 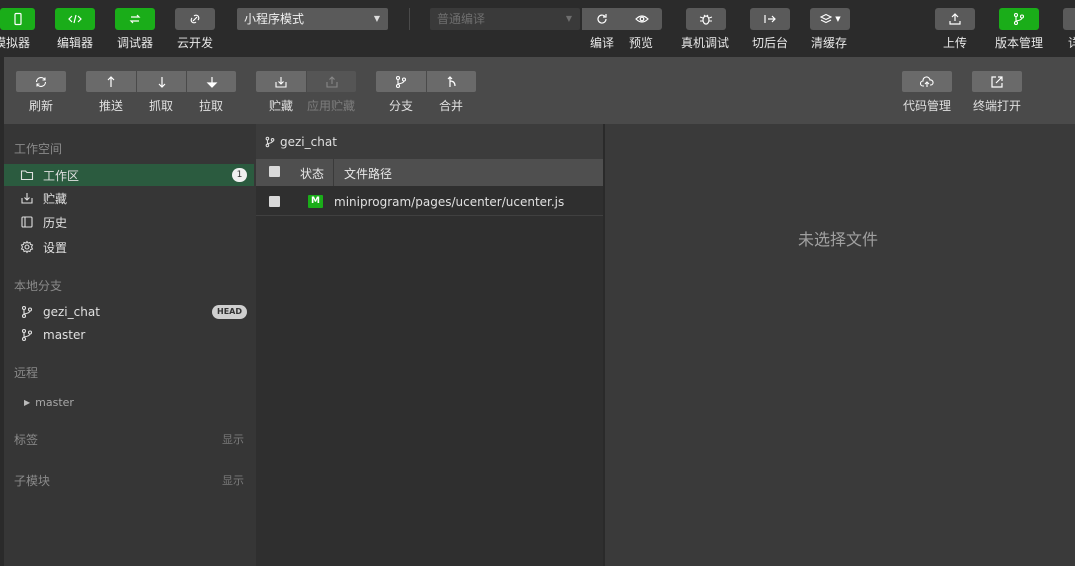 I want to click on compile-button, so click(x=602, y=19).